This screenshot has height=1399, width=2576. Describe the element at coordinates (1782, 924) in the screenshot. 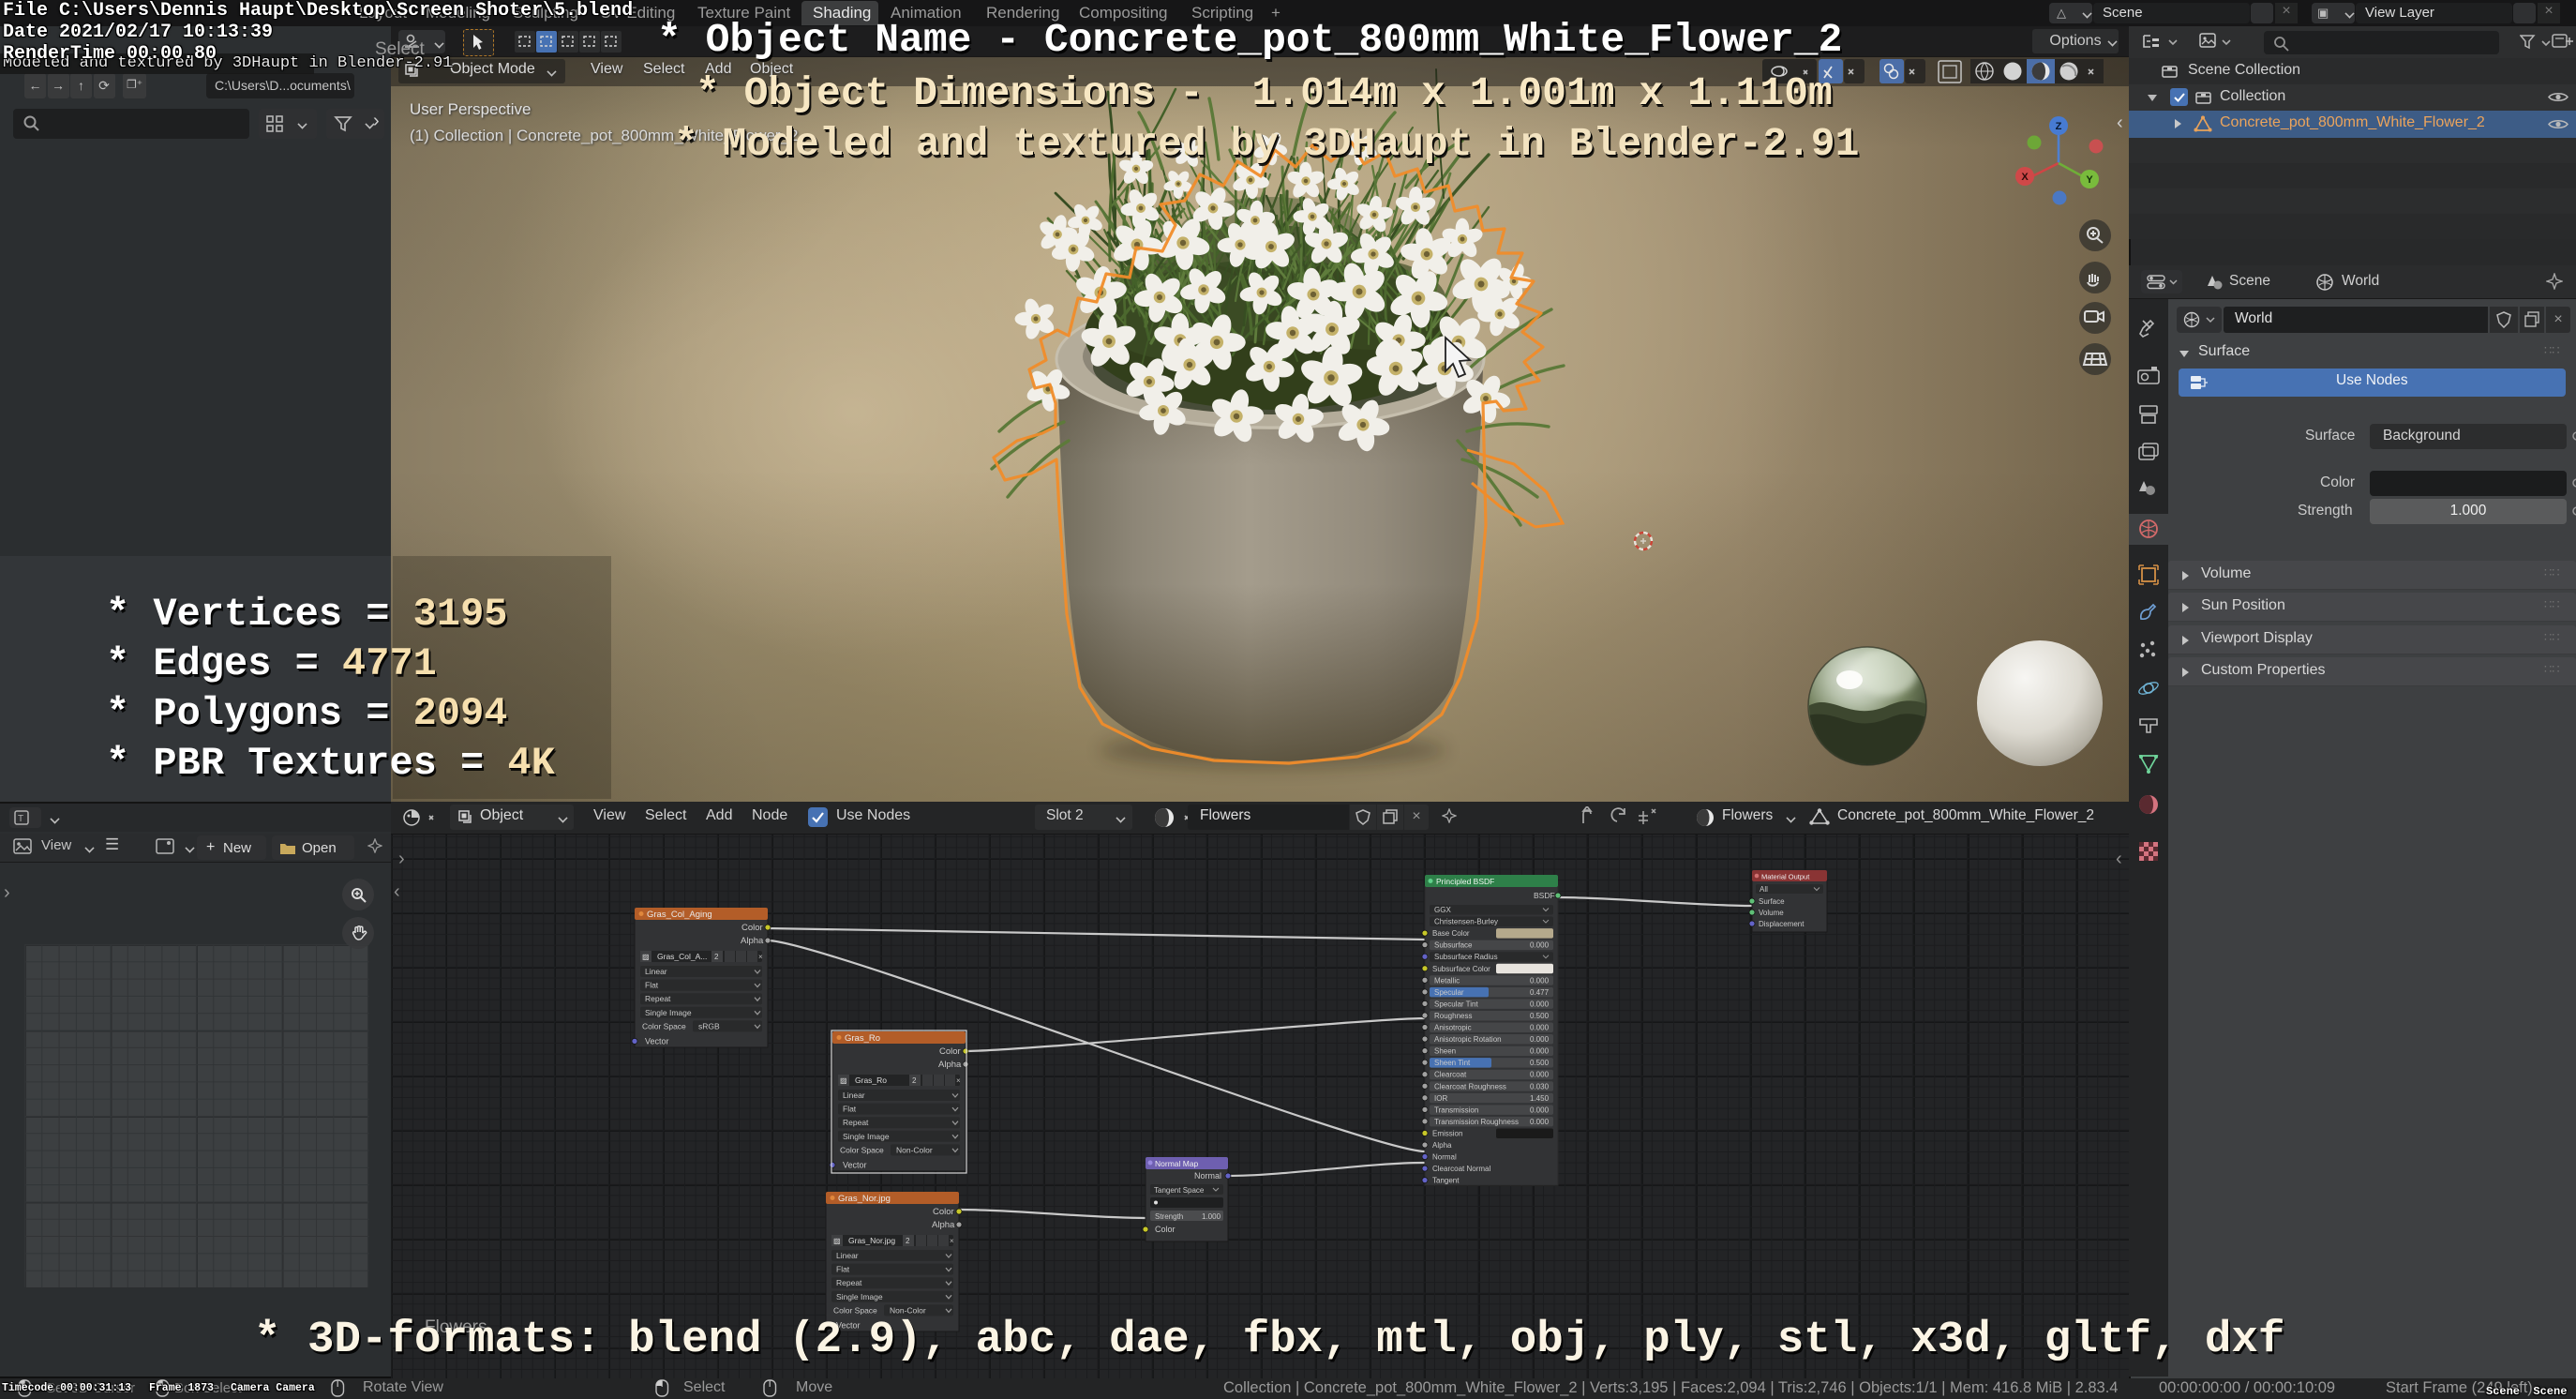

I see `svg-text: Displacement` at that location.